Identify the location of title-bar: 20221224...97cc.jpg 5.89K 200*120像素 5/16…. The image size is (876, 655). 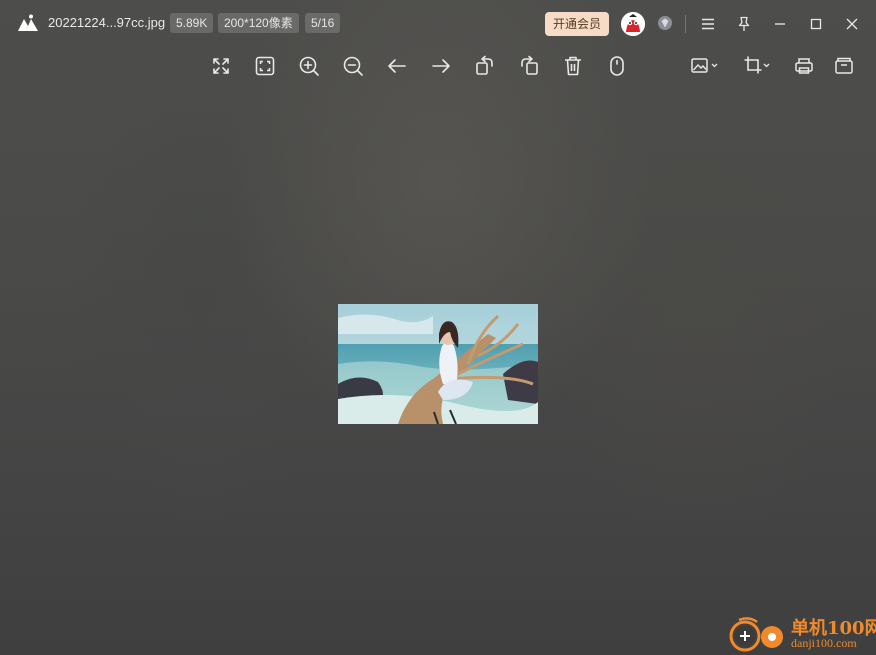
(438, 24).